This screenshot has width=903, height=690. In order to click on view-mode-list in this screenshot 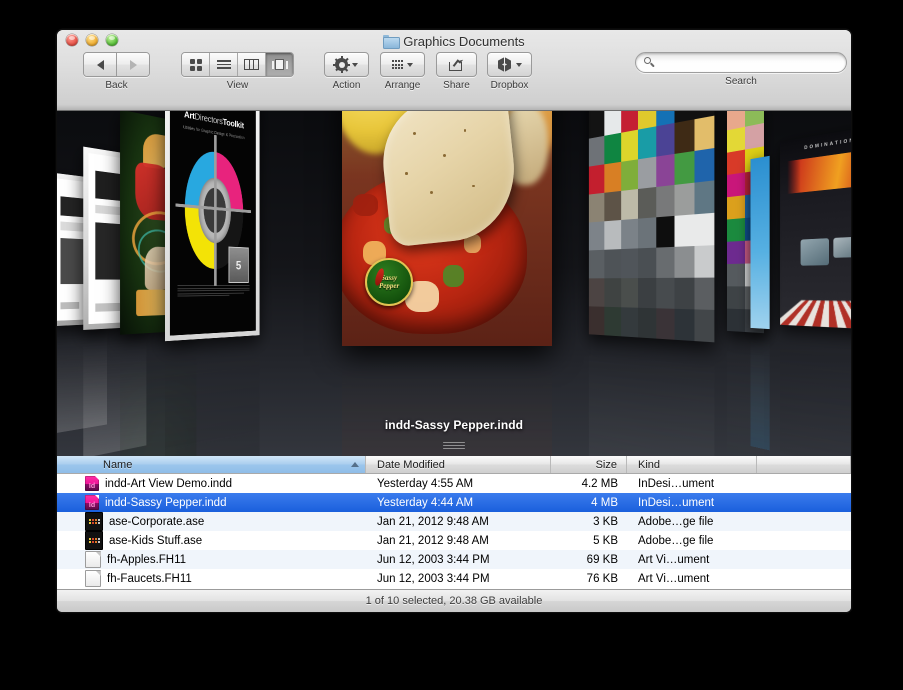, I will do `click(224, 64)`.